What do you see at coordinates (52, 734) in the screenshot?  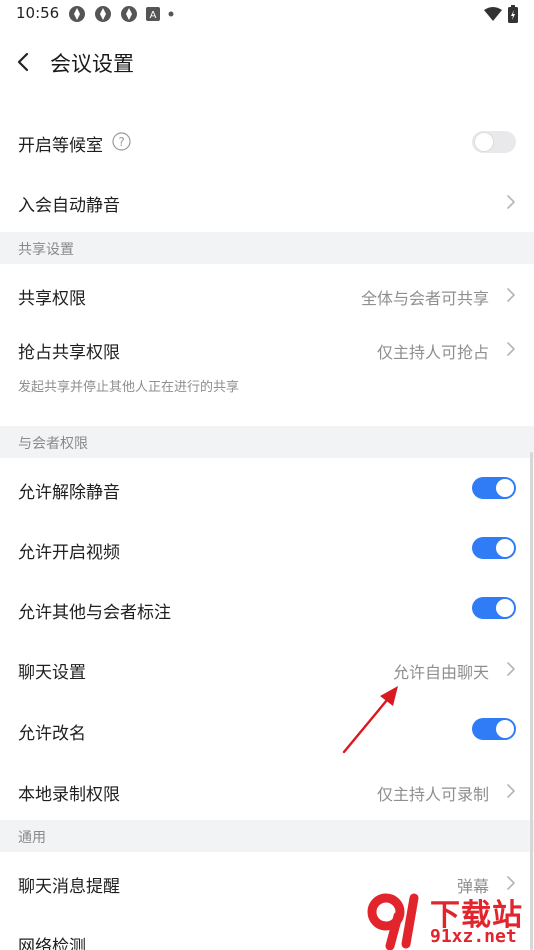 I see `allow-rename-label: 允许改名` at bounding box center [52, 734].